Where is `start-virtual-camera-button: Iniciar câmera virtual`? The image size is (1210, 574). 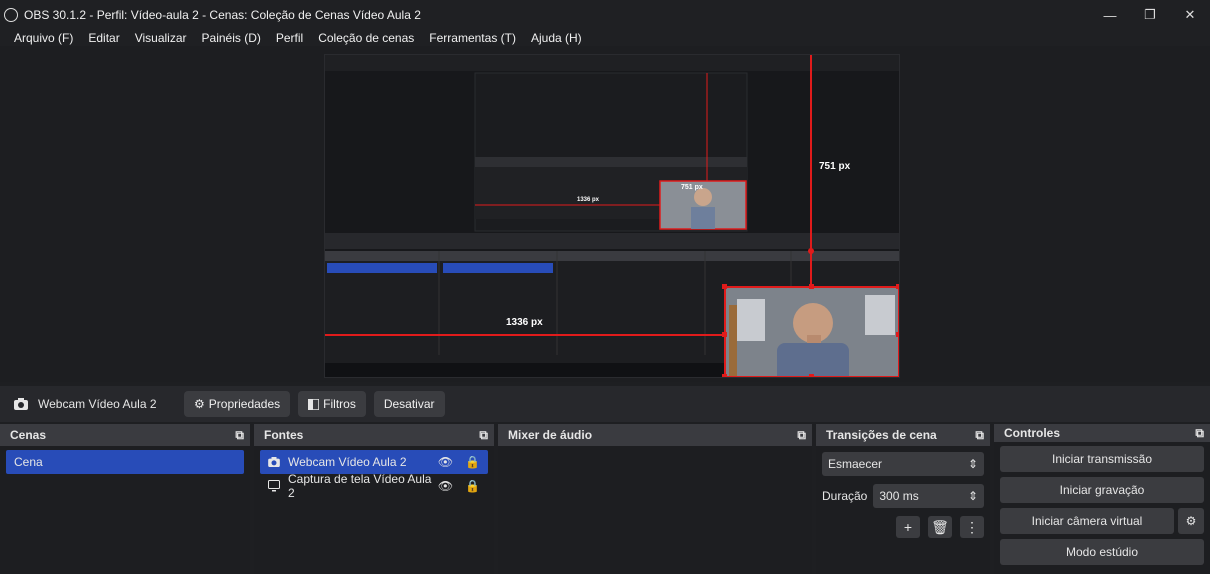 start-virtual-camera-button: Iniciar câmera virtual is located at coordinates (1087, 521).